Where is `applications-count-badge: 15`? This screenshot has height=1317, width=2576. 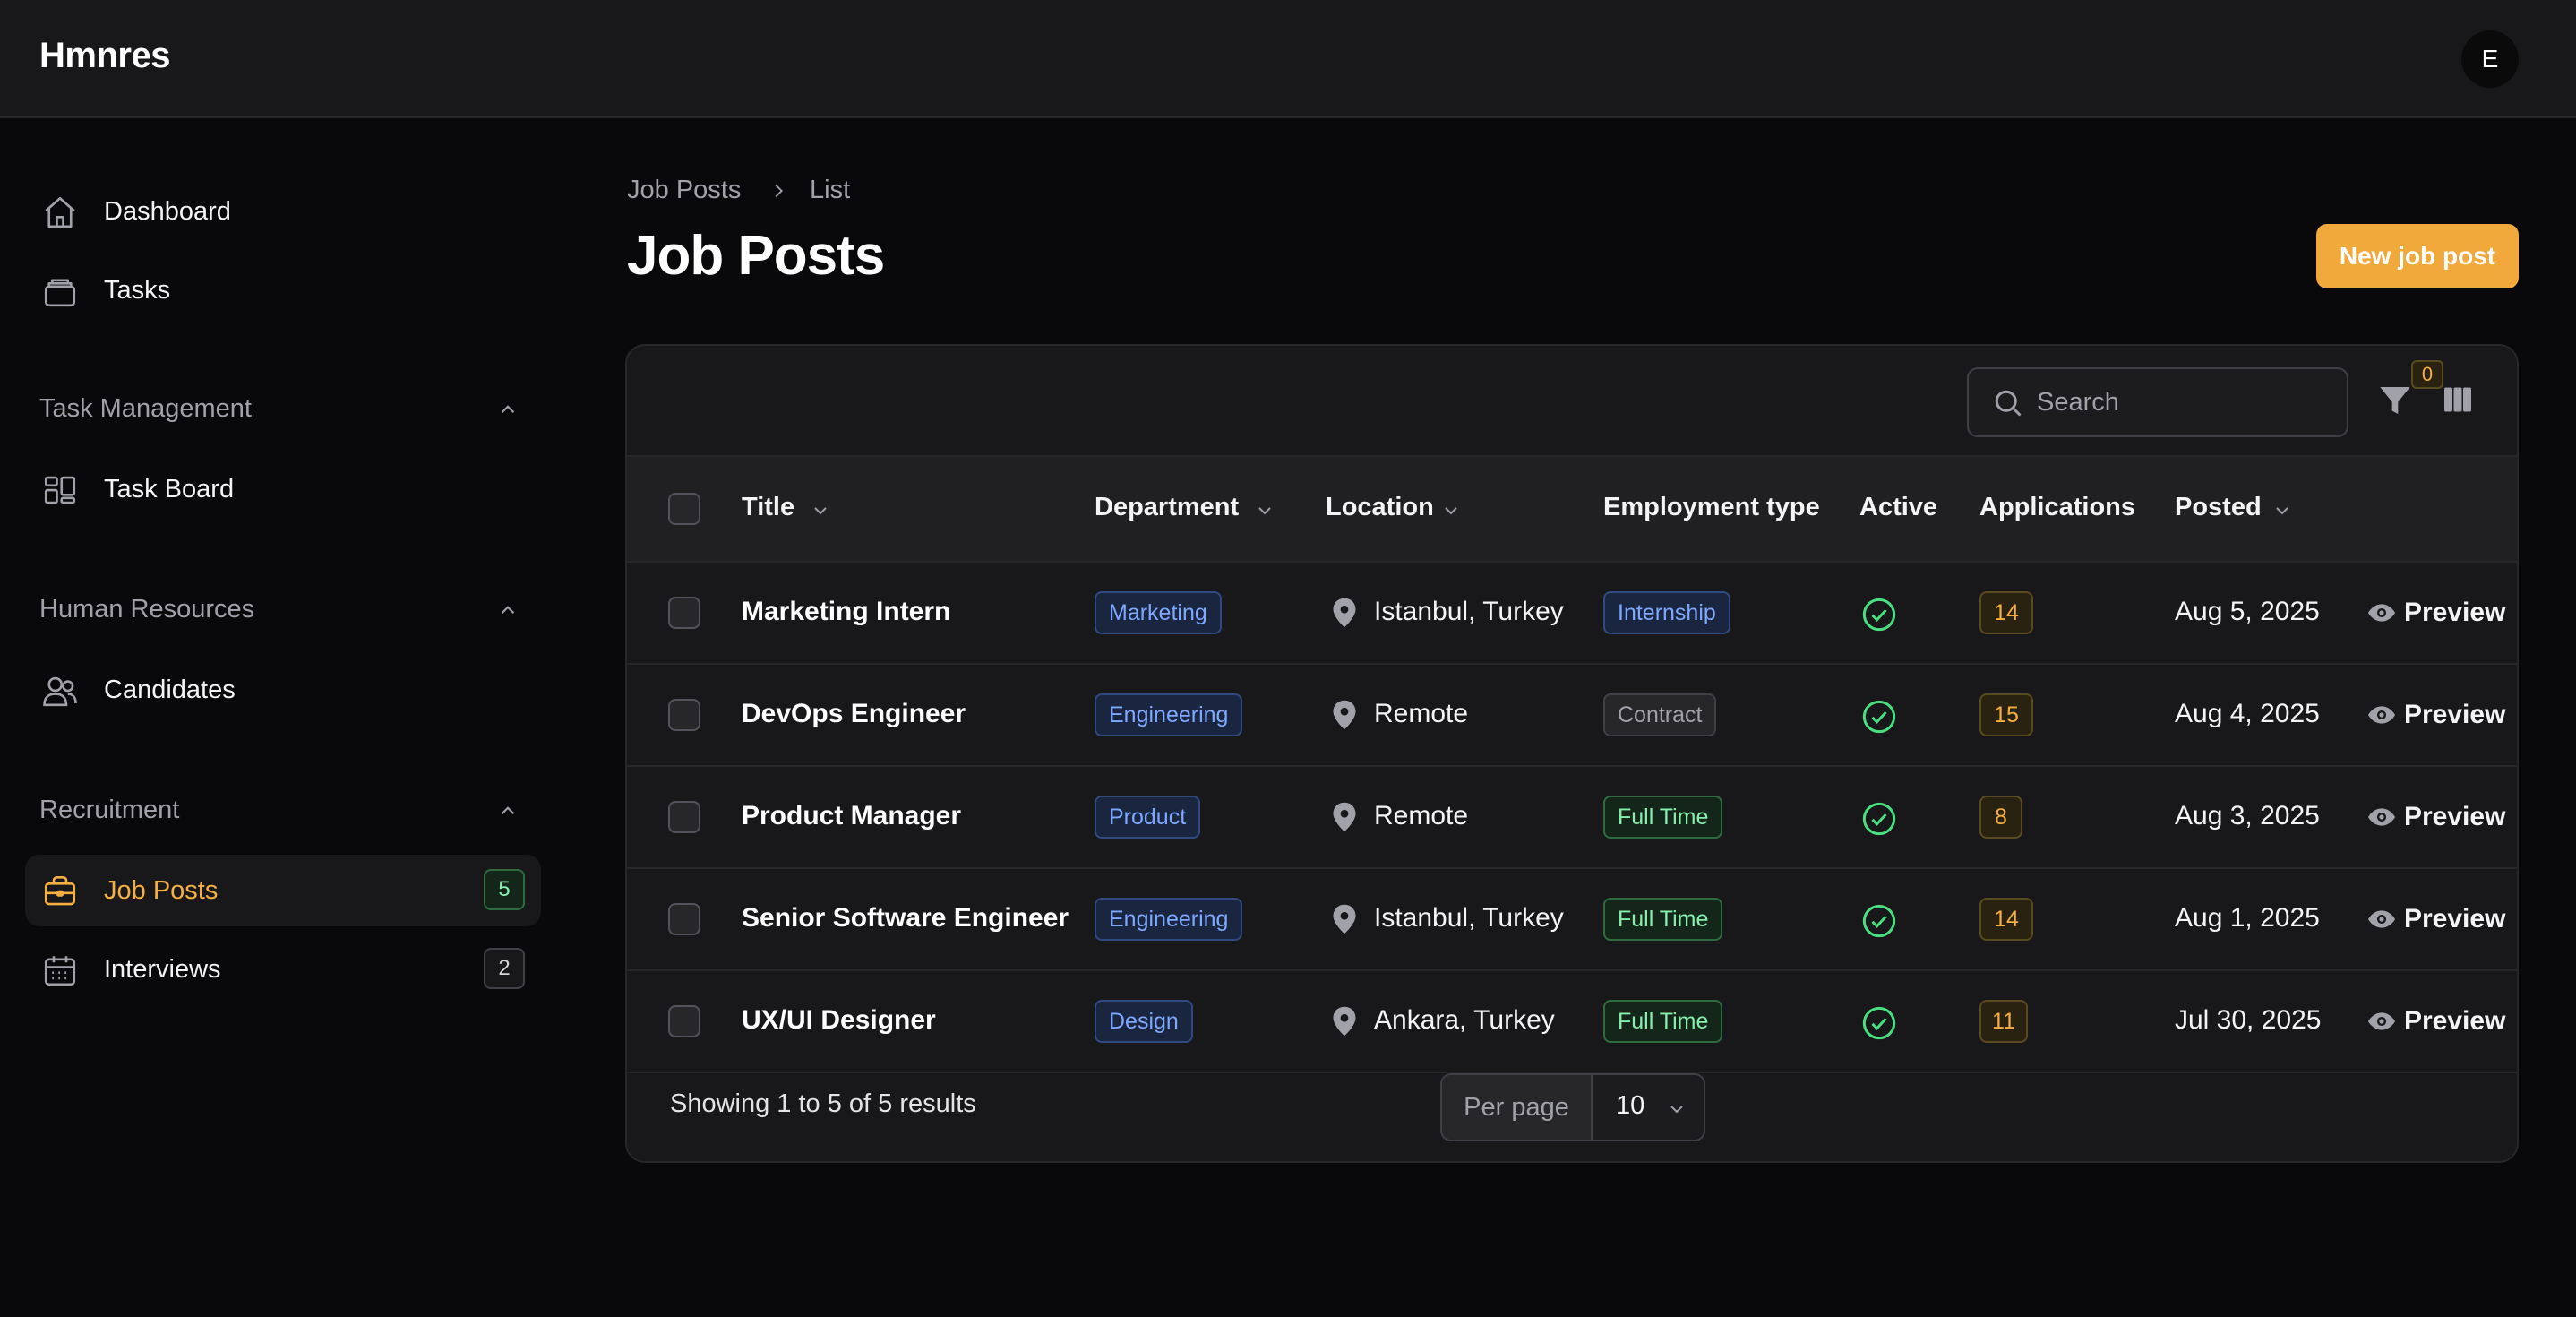
applications-count-badge: 15 is located at coordinates (2006, 714).